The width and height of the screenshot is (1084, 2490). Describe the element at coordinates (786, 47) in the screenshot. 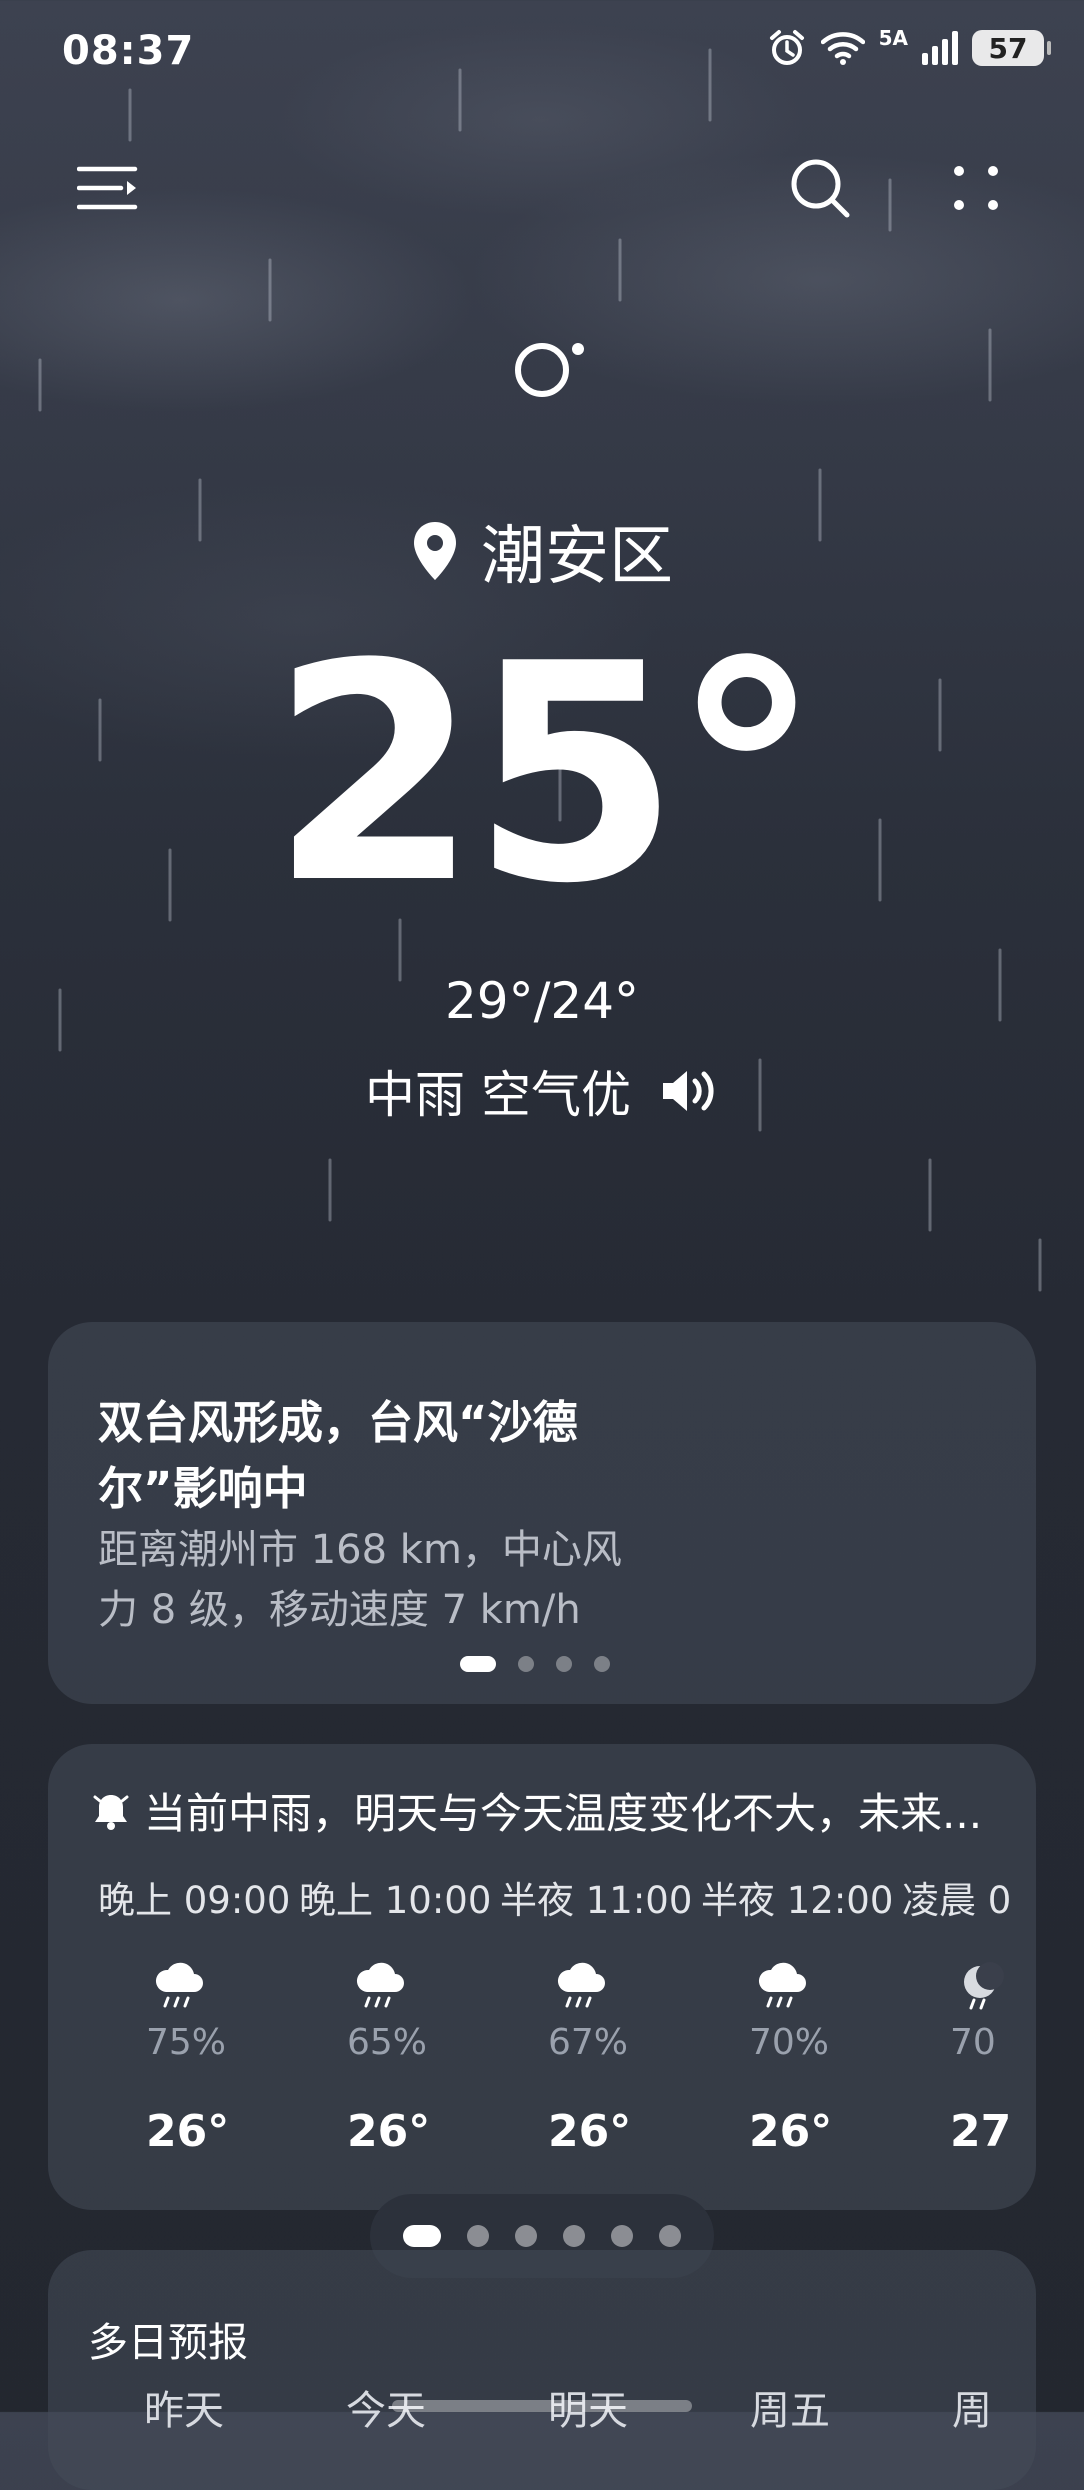

I see `alarm-icon` at that location.